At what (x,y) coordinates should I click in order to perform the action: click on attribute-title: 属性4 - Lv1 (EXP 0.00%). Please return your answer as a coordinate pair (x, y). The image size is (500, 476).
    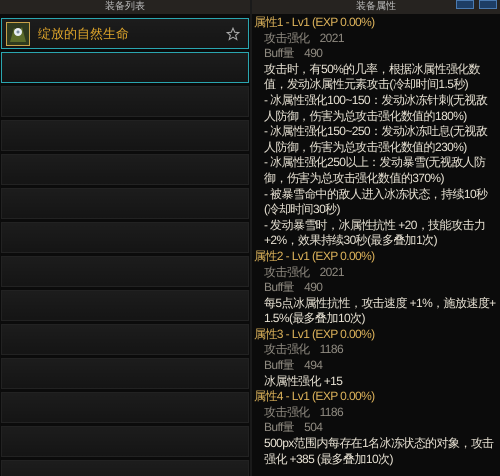
    Looking at the image, I should click on (315, 397).